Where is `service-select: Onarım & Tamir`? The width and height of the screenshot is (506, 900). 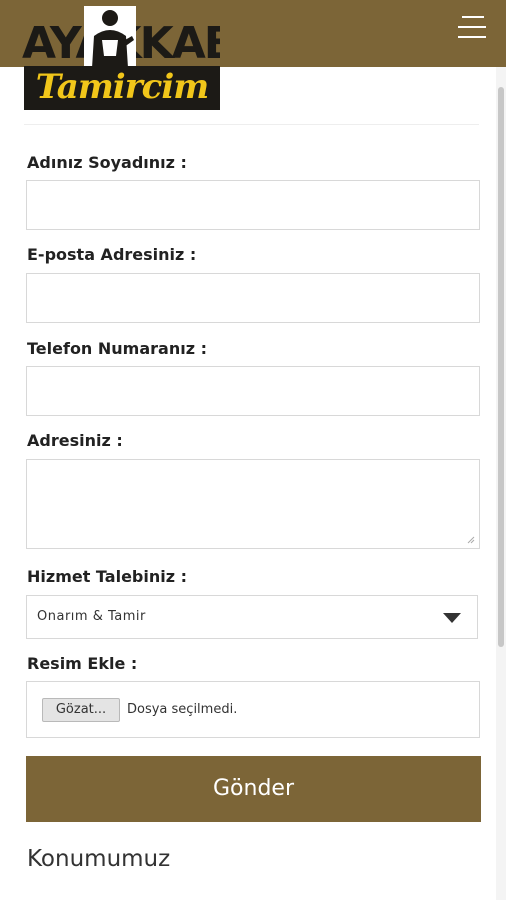
service-select: Onarım & Tamir is located at coordinates (252, 617).